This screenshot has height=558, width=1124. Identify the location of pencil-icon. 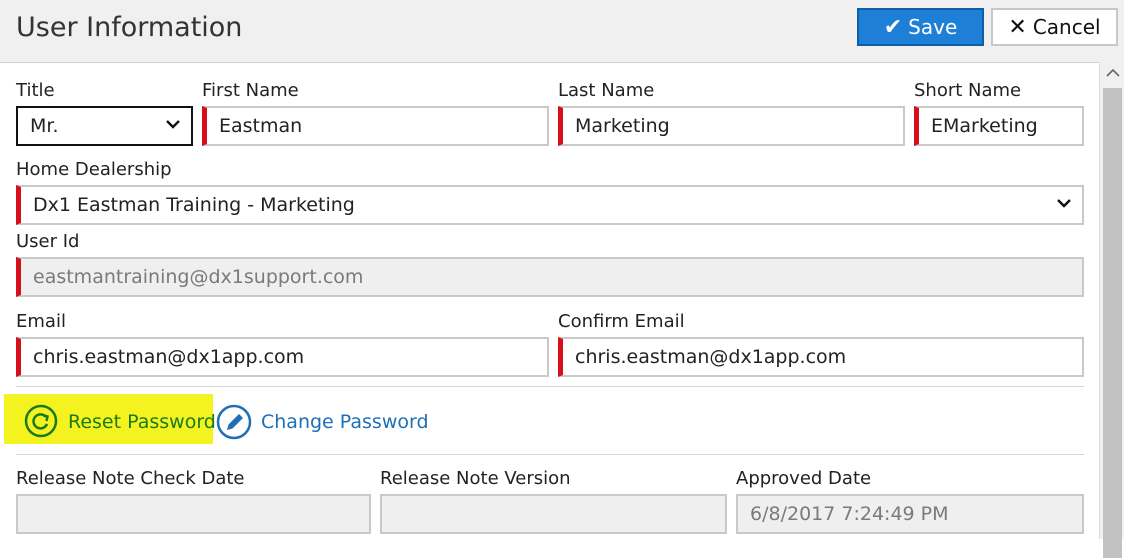
(235, 422).